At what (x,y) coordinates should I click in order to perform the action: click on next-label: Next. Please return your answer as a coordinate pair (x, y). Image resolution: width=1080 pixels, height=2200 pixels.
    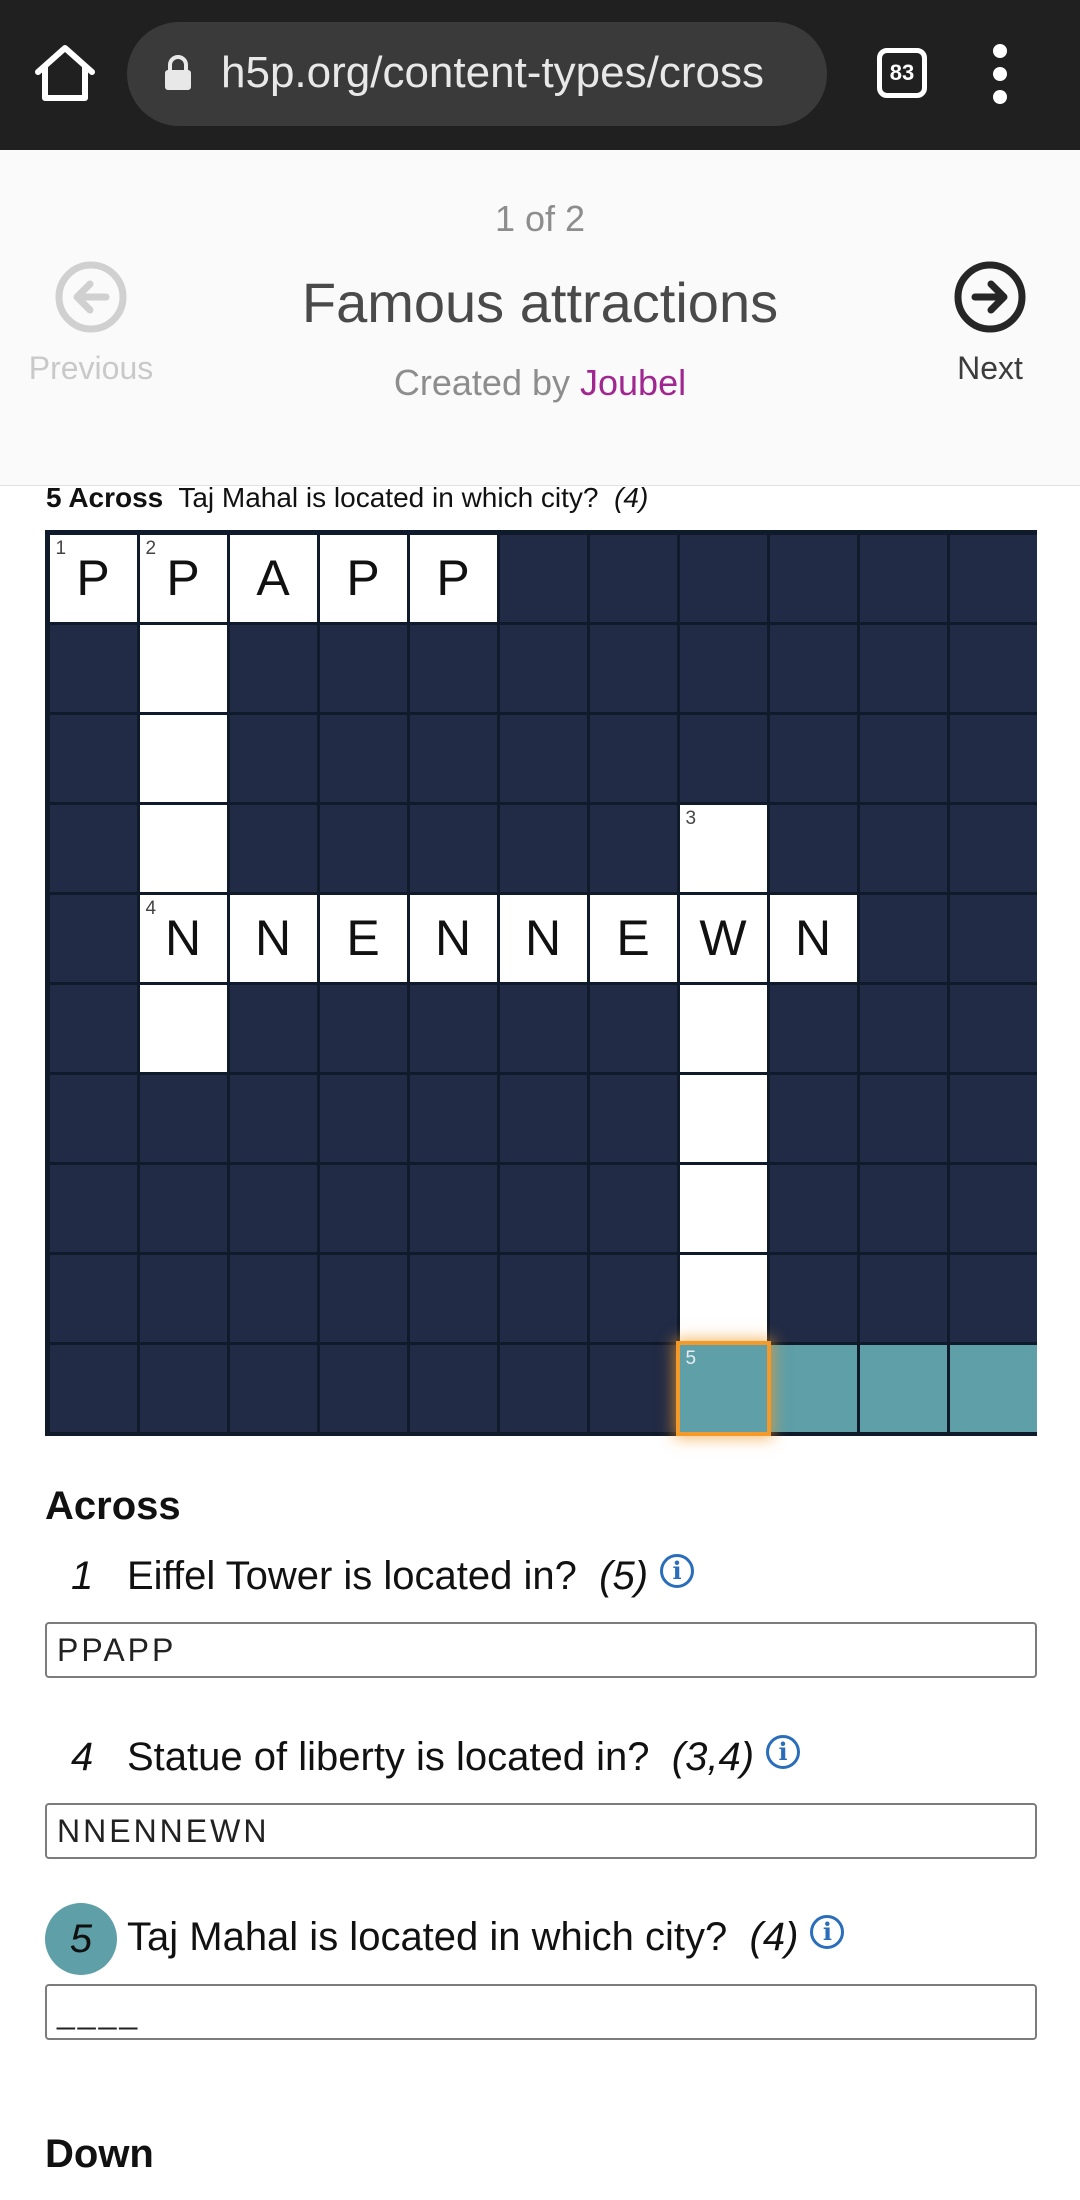
    Looking at the image, I should click on (990, 368).